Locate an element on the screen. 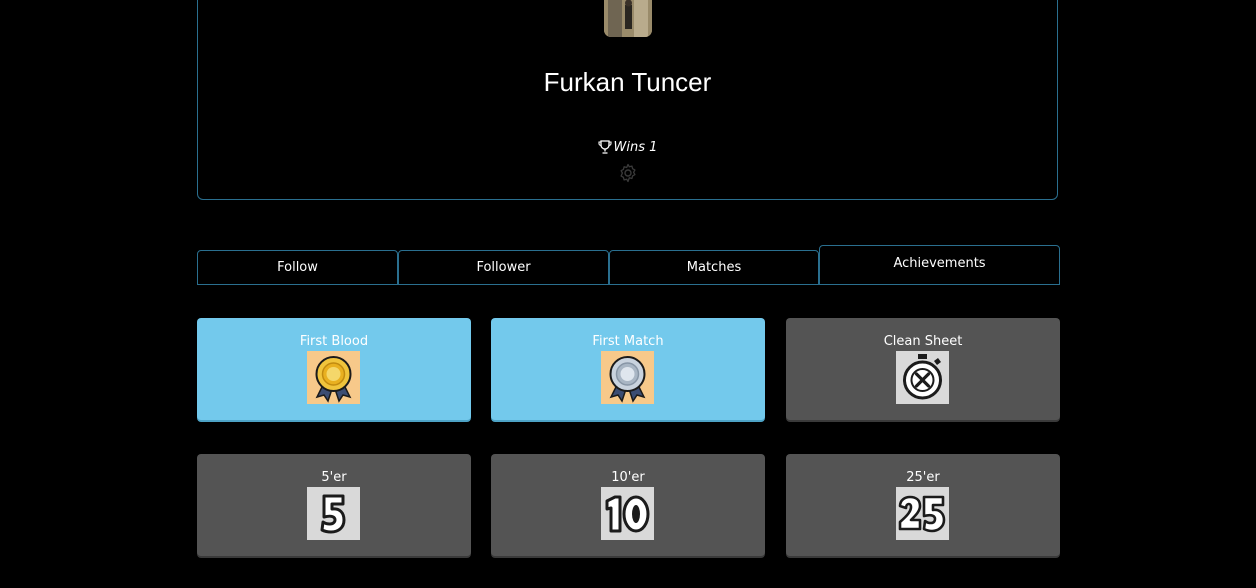 The width and height of the screenshot is (1256, 588). achievement-card-10er: 10'er is located at coordinates (628, 505).